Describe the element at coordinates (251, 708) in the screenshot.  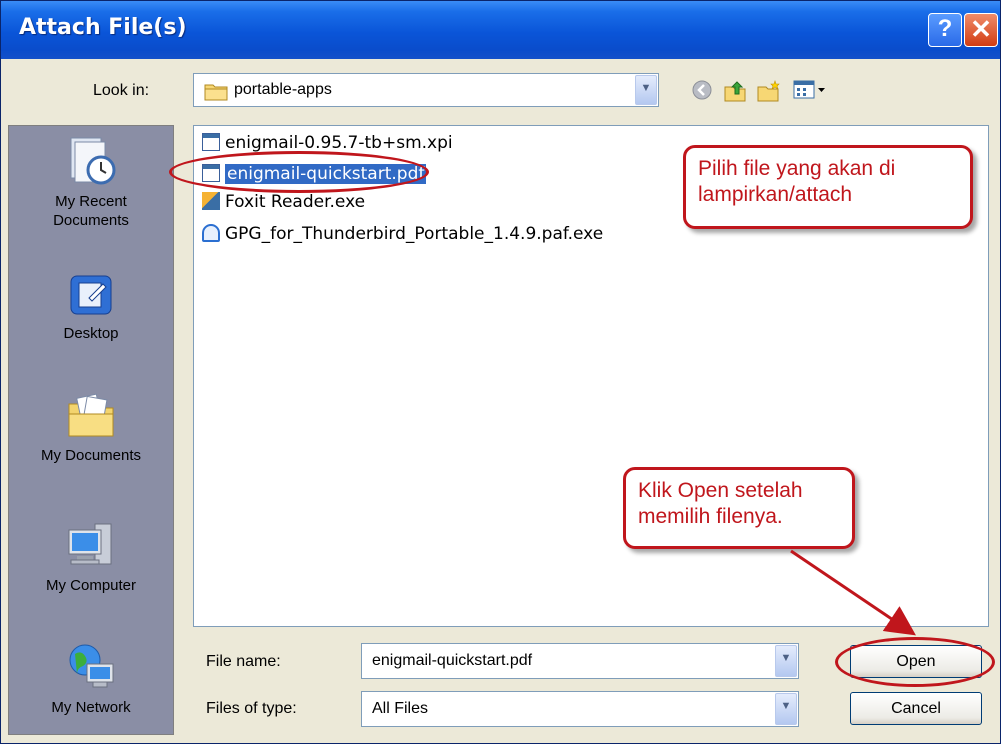
I see `file-type-label: Files of type:` at that location.